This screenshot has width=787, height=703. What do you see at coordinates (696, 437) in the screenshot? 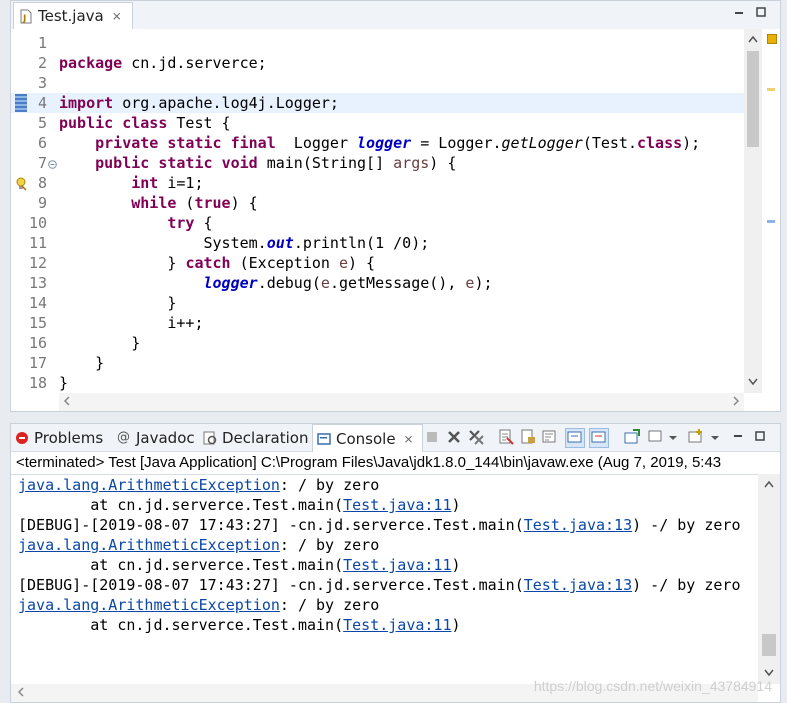
I see `open-console-icon` at bounding box center [696, 437].